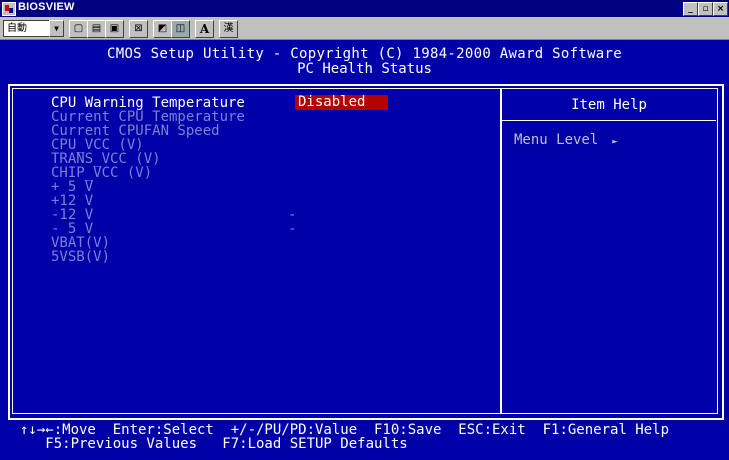 The width and height of the screenshot is (729, 460). What do you see at coordinates (556, 140) in the screenshot?
I see `menu-level-label: Menu Level` at bounding box center [556, 140].